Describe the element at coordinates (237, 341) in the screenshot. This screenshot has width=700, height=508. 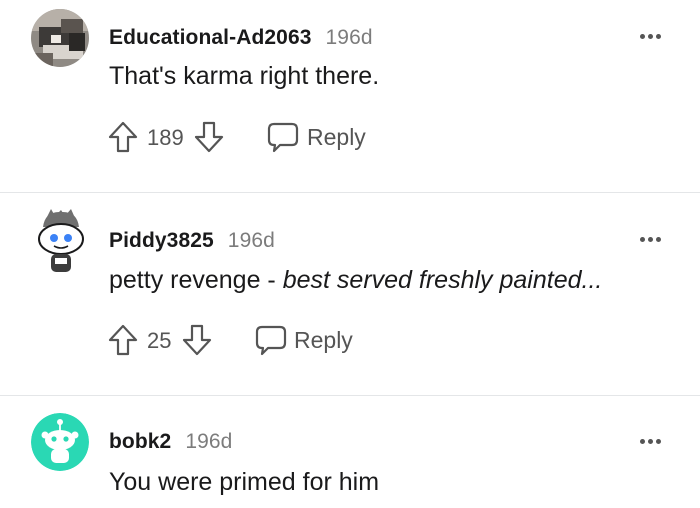
I see `comment-actions: 25 Reply` at that location.